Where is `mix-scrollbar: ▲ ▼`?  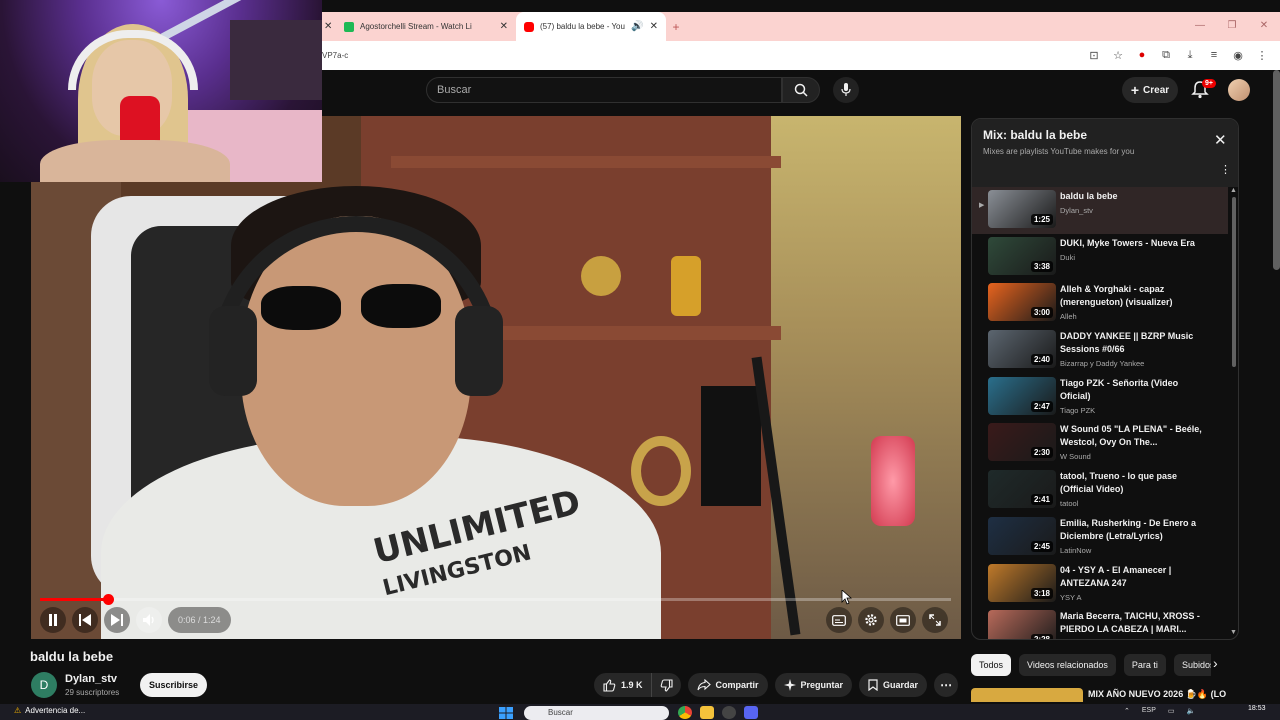 mix-scrollbar: ▲ ▼ is located at coordinates (1234, 413).